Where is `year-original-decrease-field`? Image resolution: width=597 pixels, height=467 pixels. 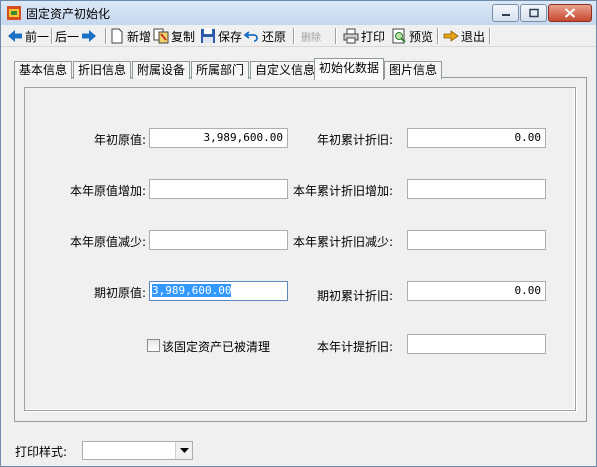
year-original-decrease-field is located at coordinates (218, 240).